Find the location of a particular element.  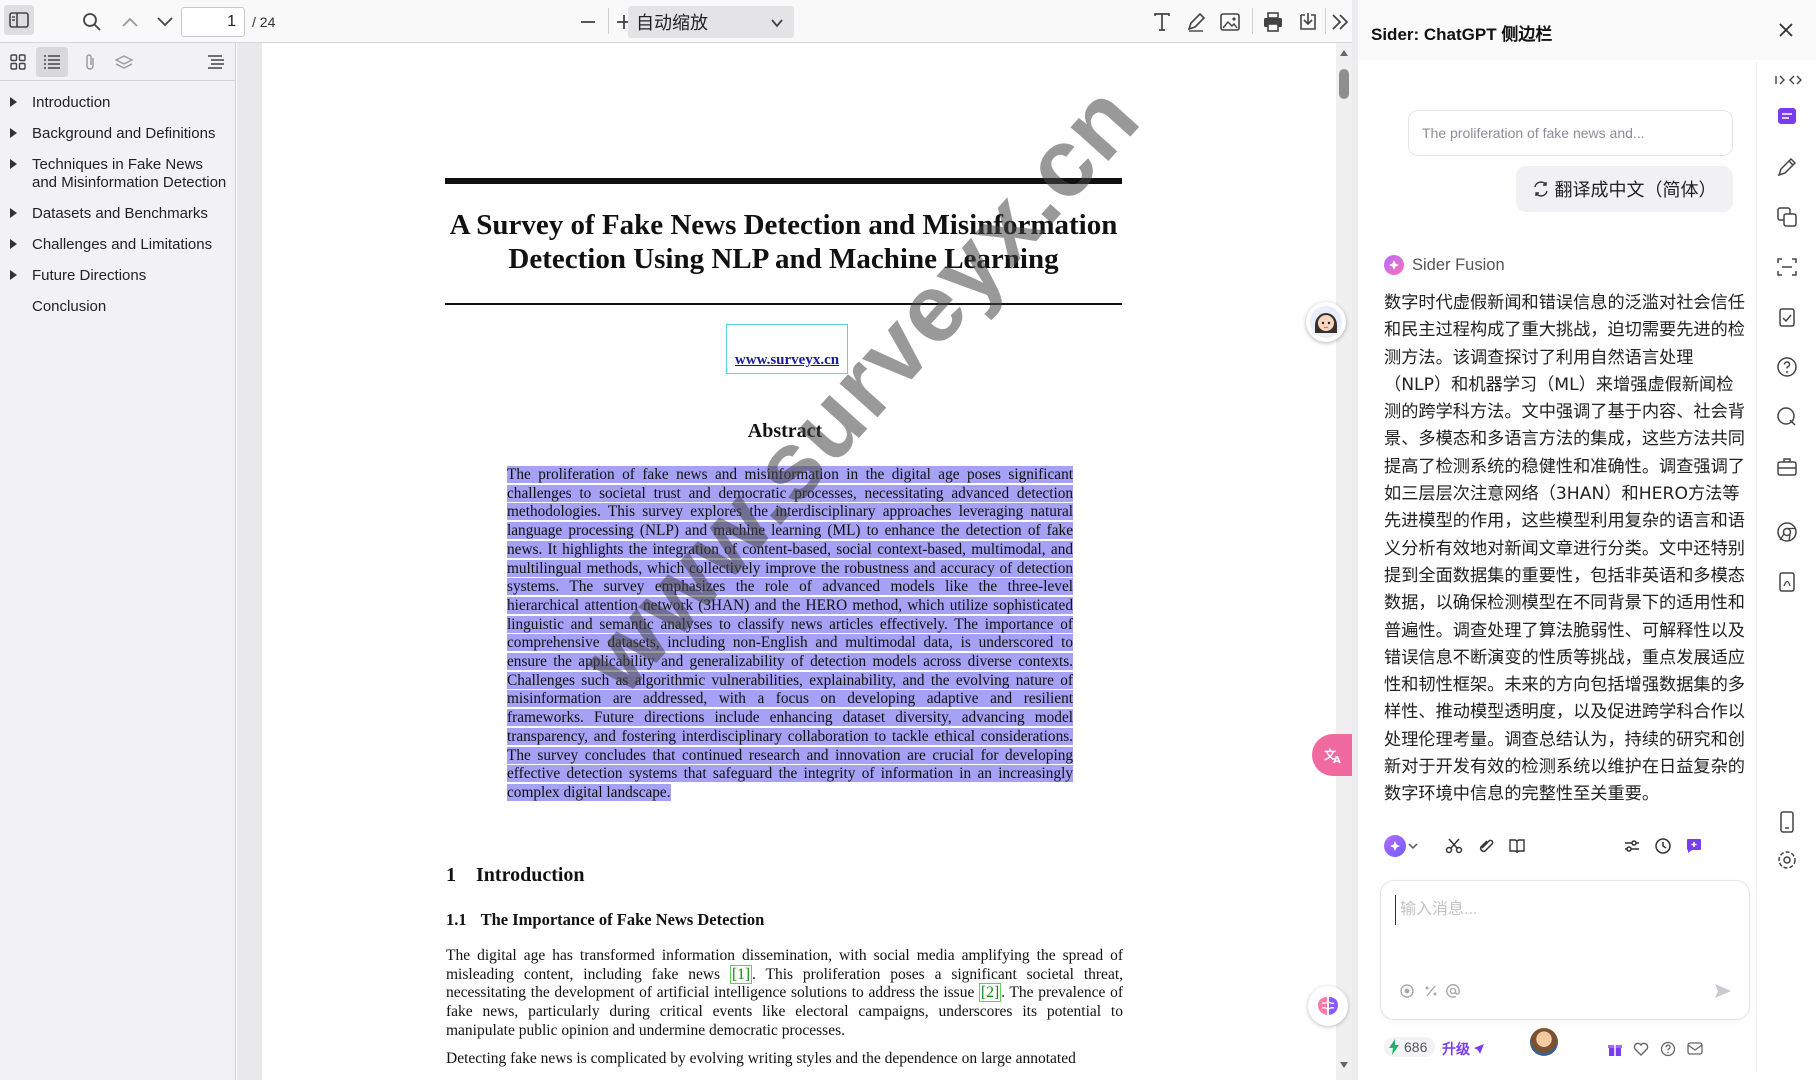

assistant-avatar-icon is located at coordinates (1326, 322).